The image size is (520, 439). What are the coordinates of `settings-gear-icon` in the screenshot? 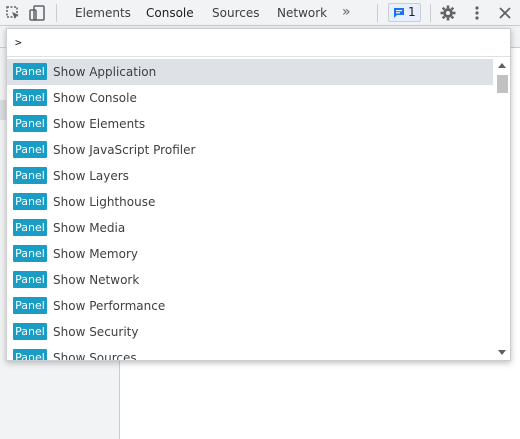 It's located at (448, 13).